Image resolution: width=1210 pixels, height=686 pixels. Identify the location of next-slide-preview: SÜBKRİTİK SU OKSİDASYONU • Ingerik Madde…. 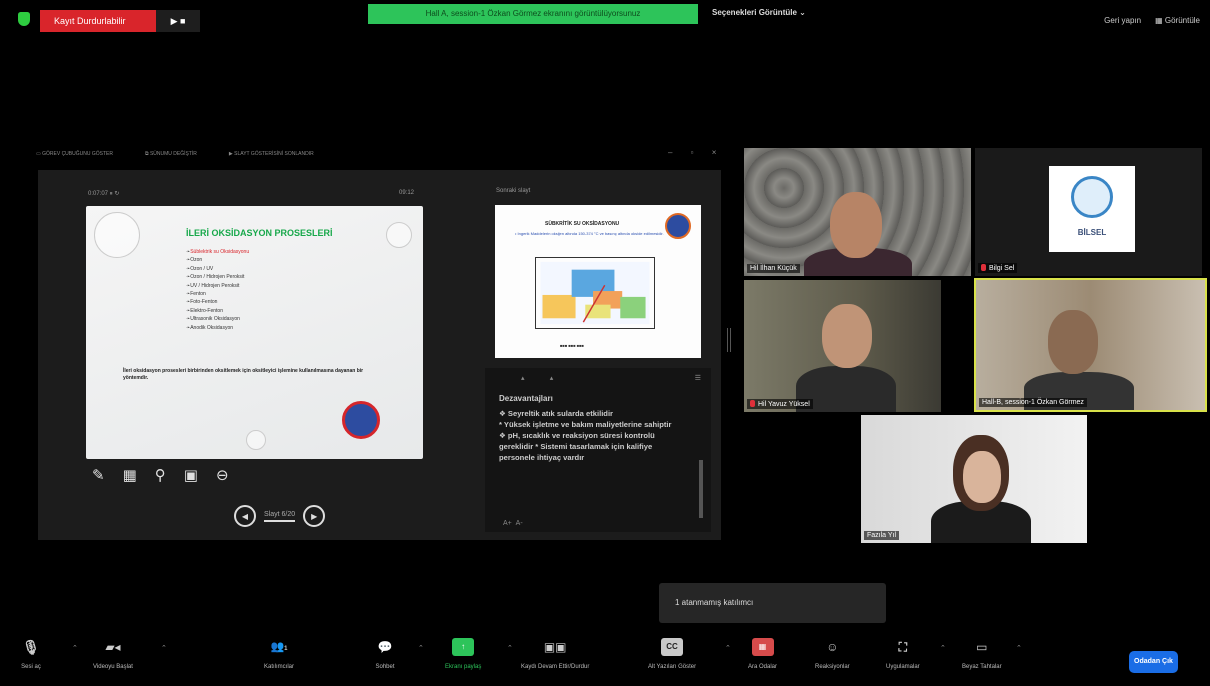
(598, 281).